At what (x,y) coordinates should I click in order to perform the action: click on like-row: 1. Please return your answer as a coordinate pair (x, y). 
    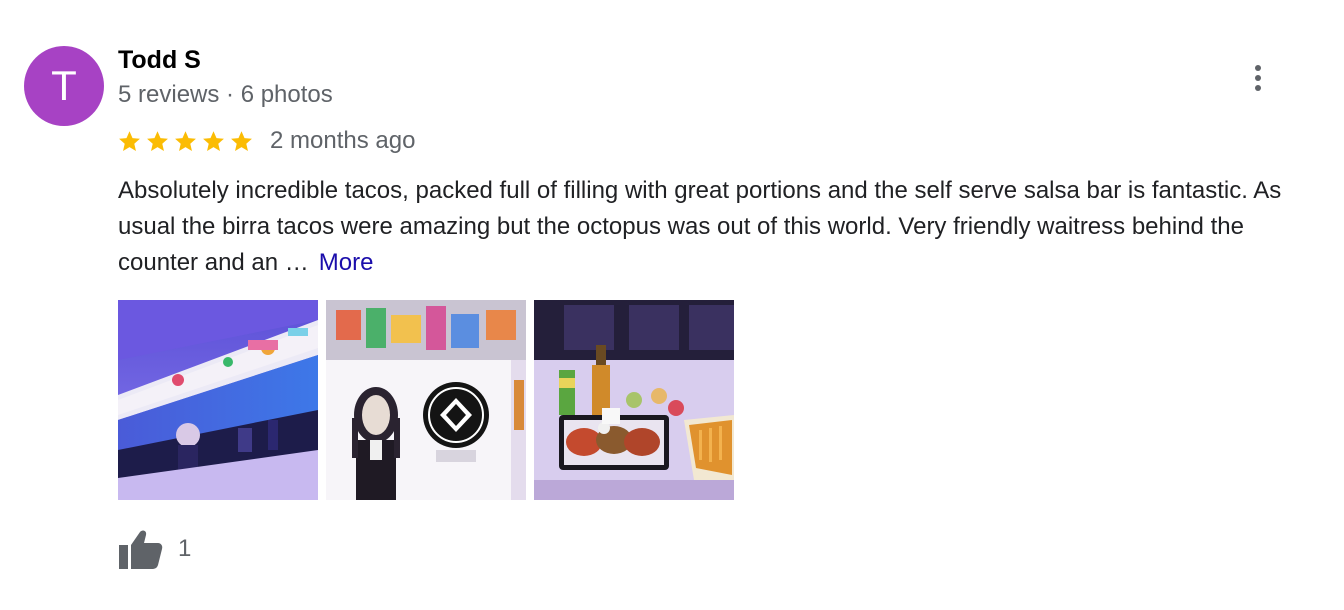
    Looking at the image, I should click on (154, 549).